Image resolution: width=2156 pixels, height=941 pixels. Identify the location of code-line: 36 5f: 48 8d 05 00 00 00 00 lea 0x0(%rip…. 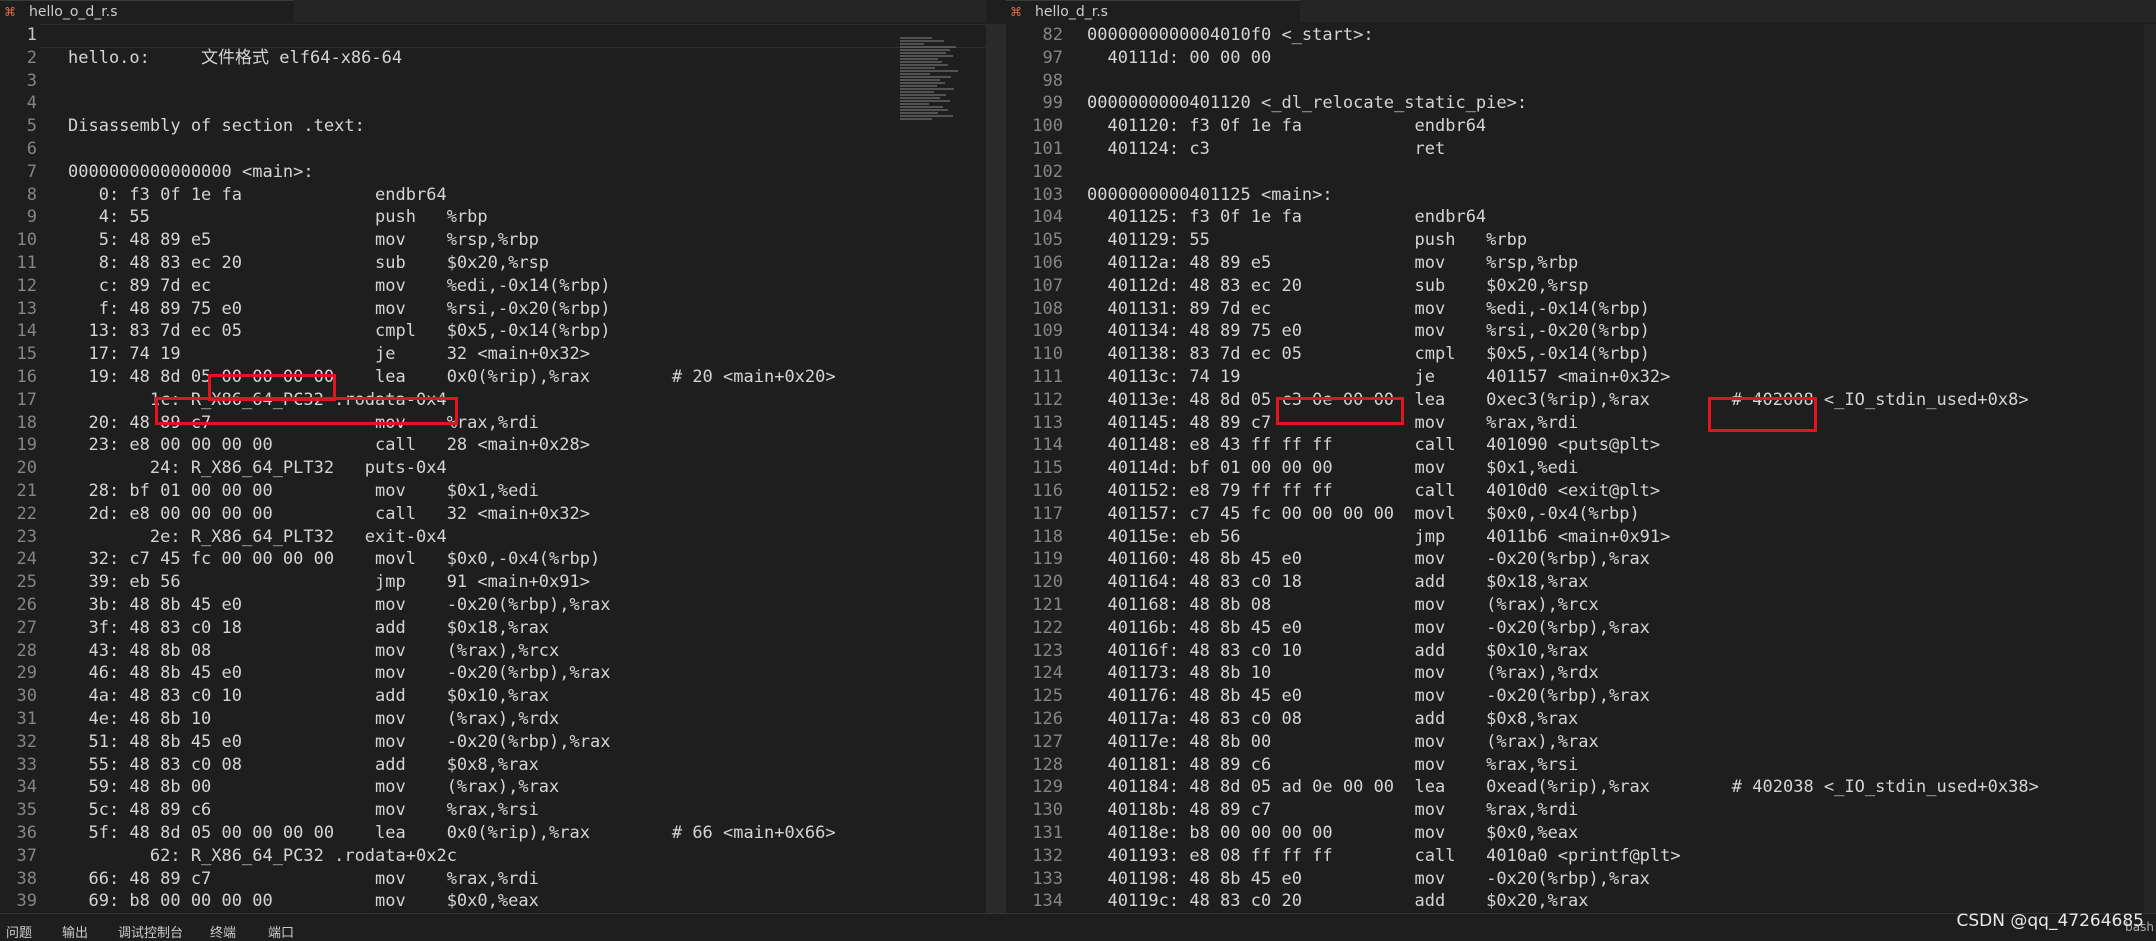
(493, 833).